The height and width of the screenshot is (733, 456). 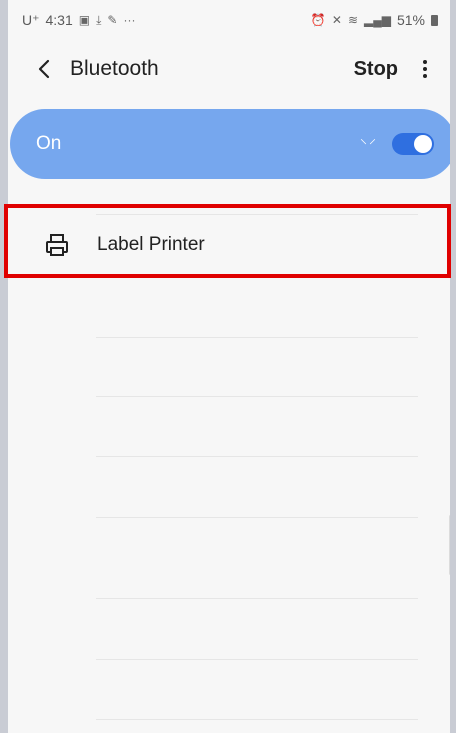 What do you see at coordinates (112, 20) in the screenshot?
I see `pen-icon: ✎` at bounding box center [112, 20].